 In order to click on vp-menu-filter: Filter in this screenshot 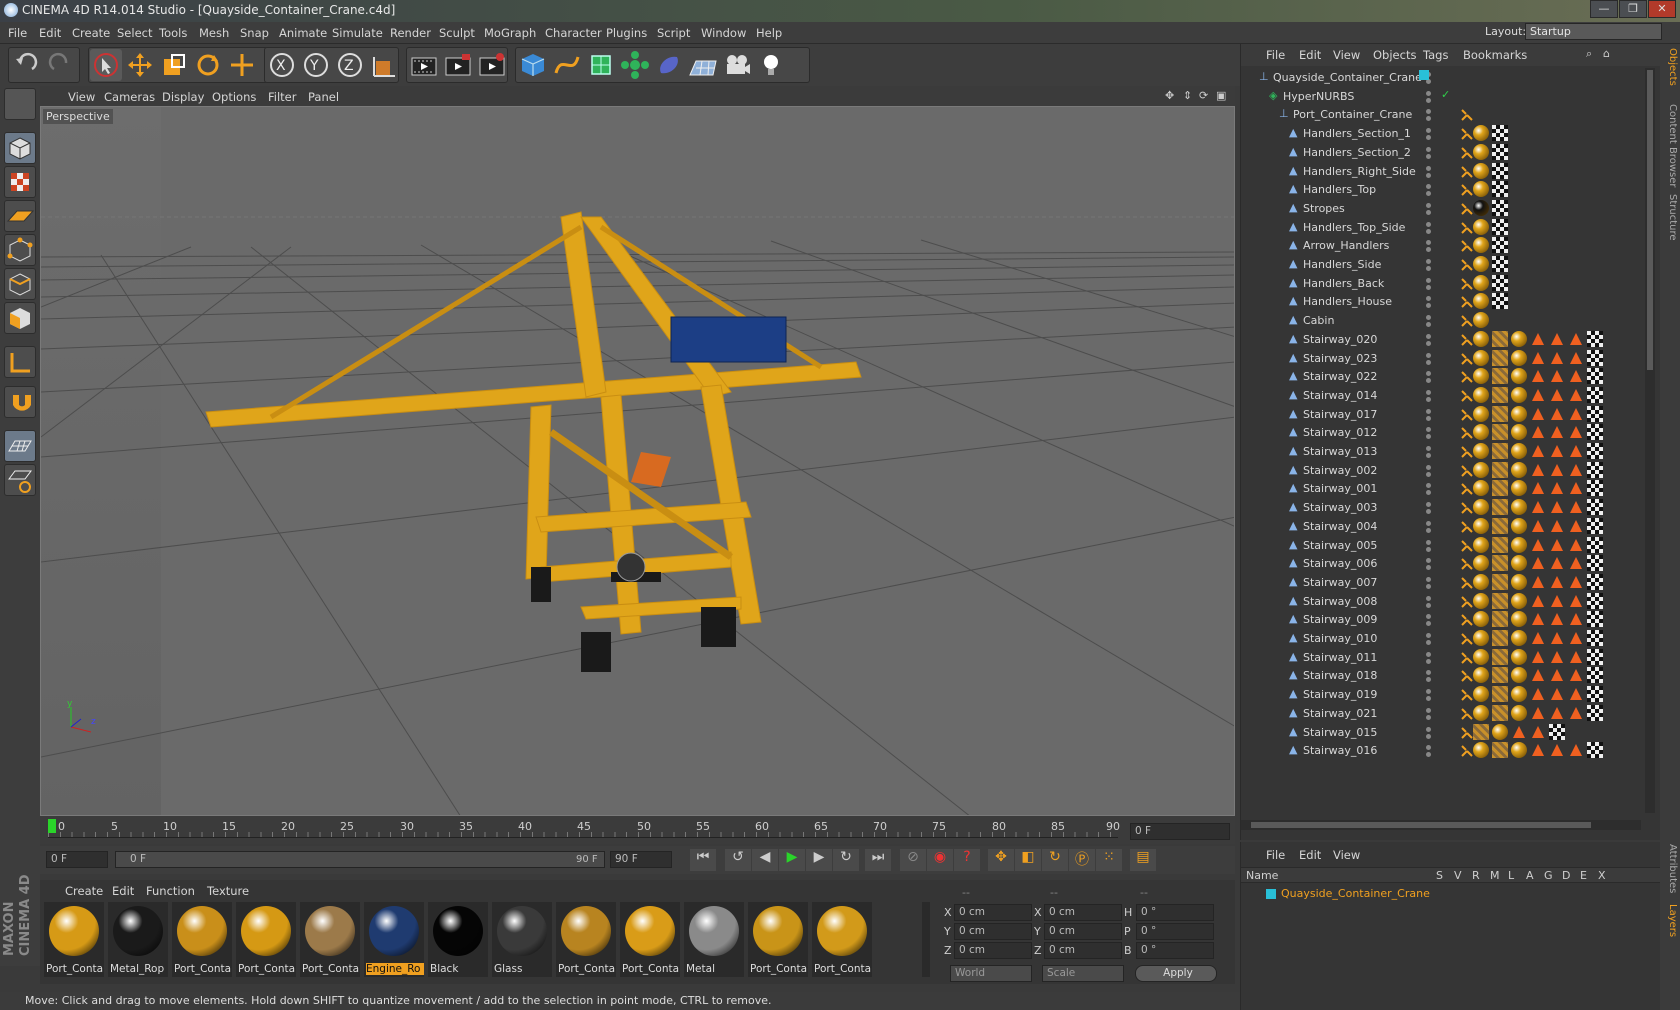, I will do `click(282, 97)`.